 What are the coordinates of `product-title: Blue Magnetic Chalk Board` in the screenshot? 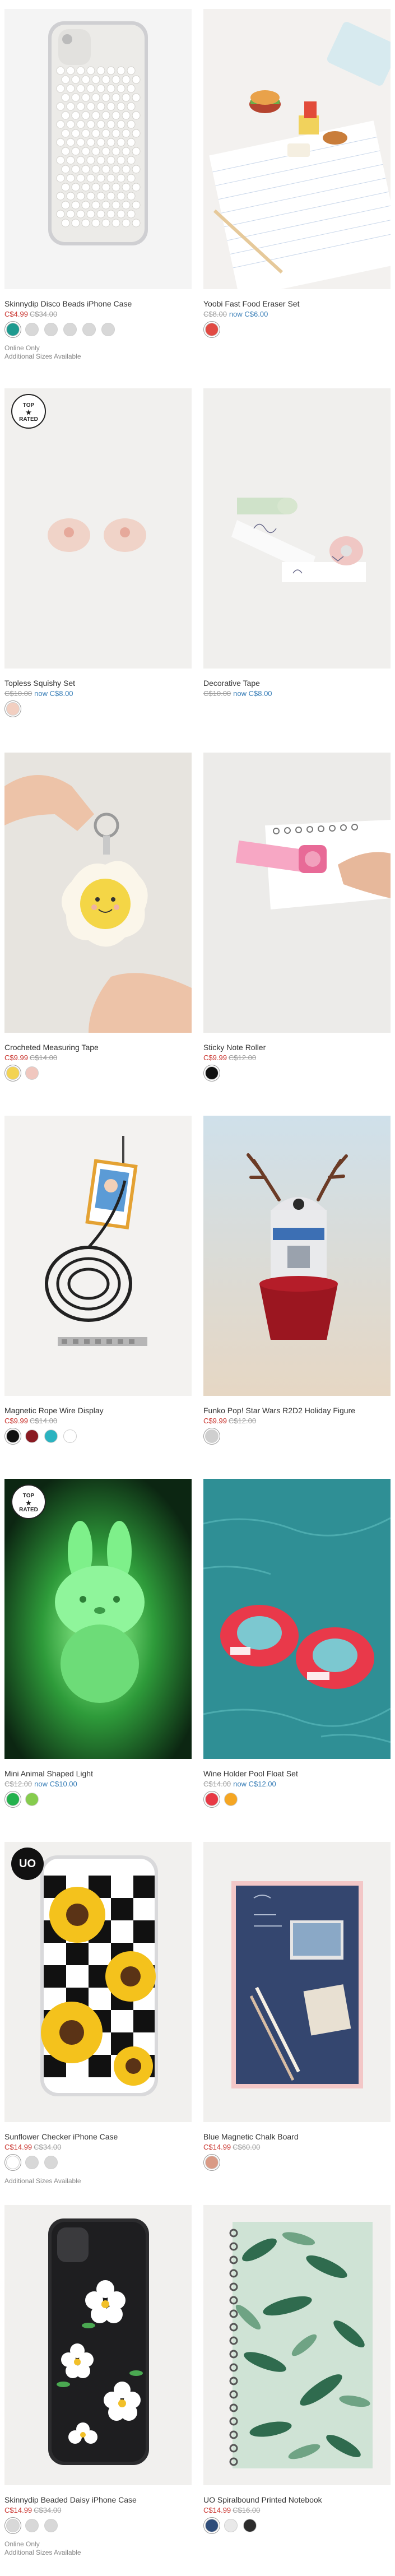 It's located at (251, 2136).